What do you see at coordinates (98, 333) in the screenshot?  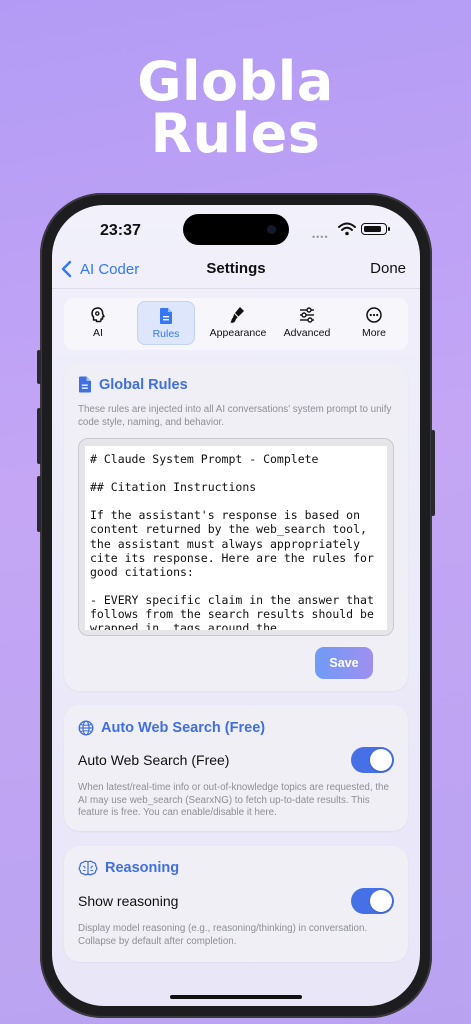 I see `tab-ai-label: AI` at bounding box center [98, 333].